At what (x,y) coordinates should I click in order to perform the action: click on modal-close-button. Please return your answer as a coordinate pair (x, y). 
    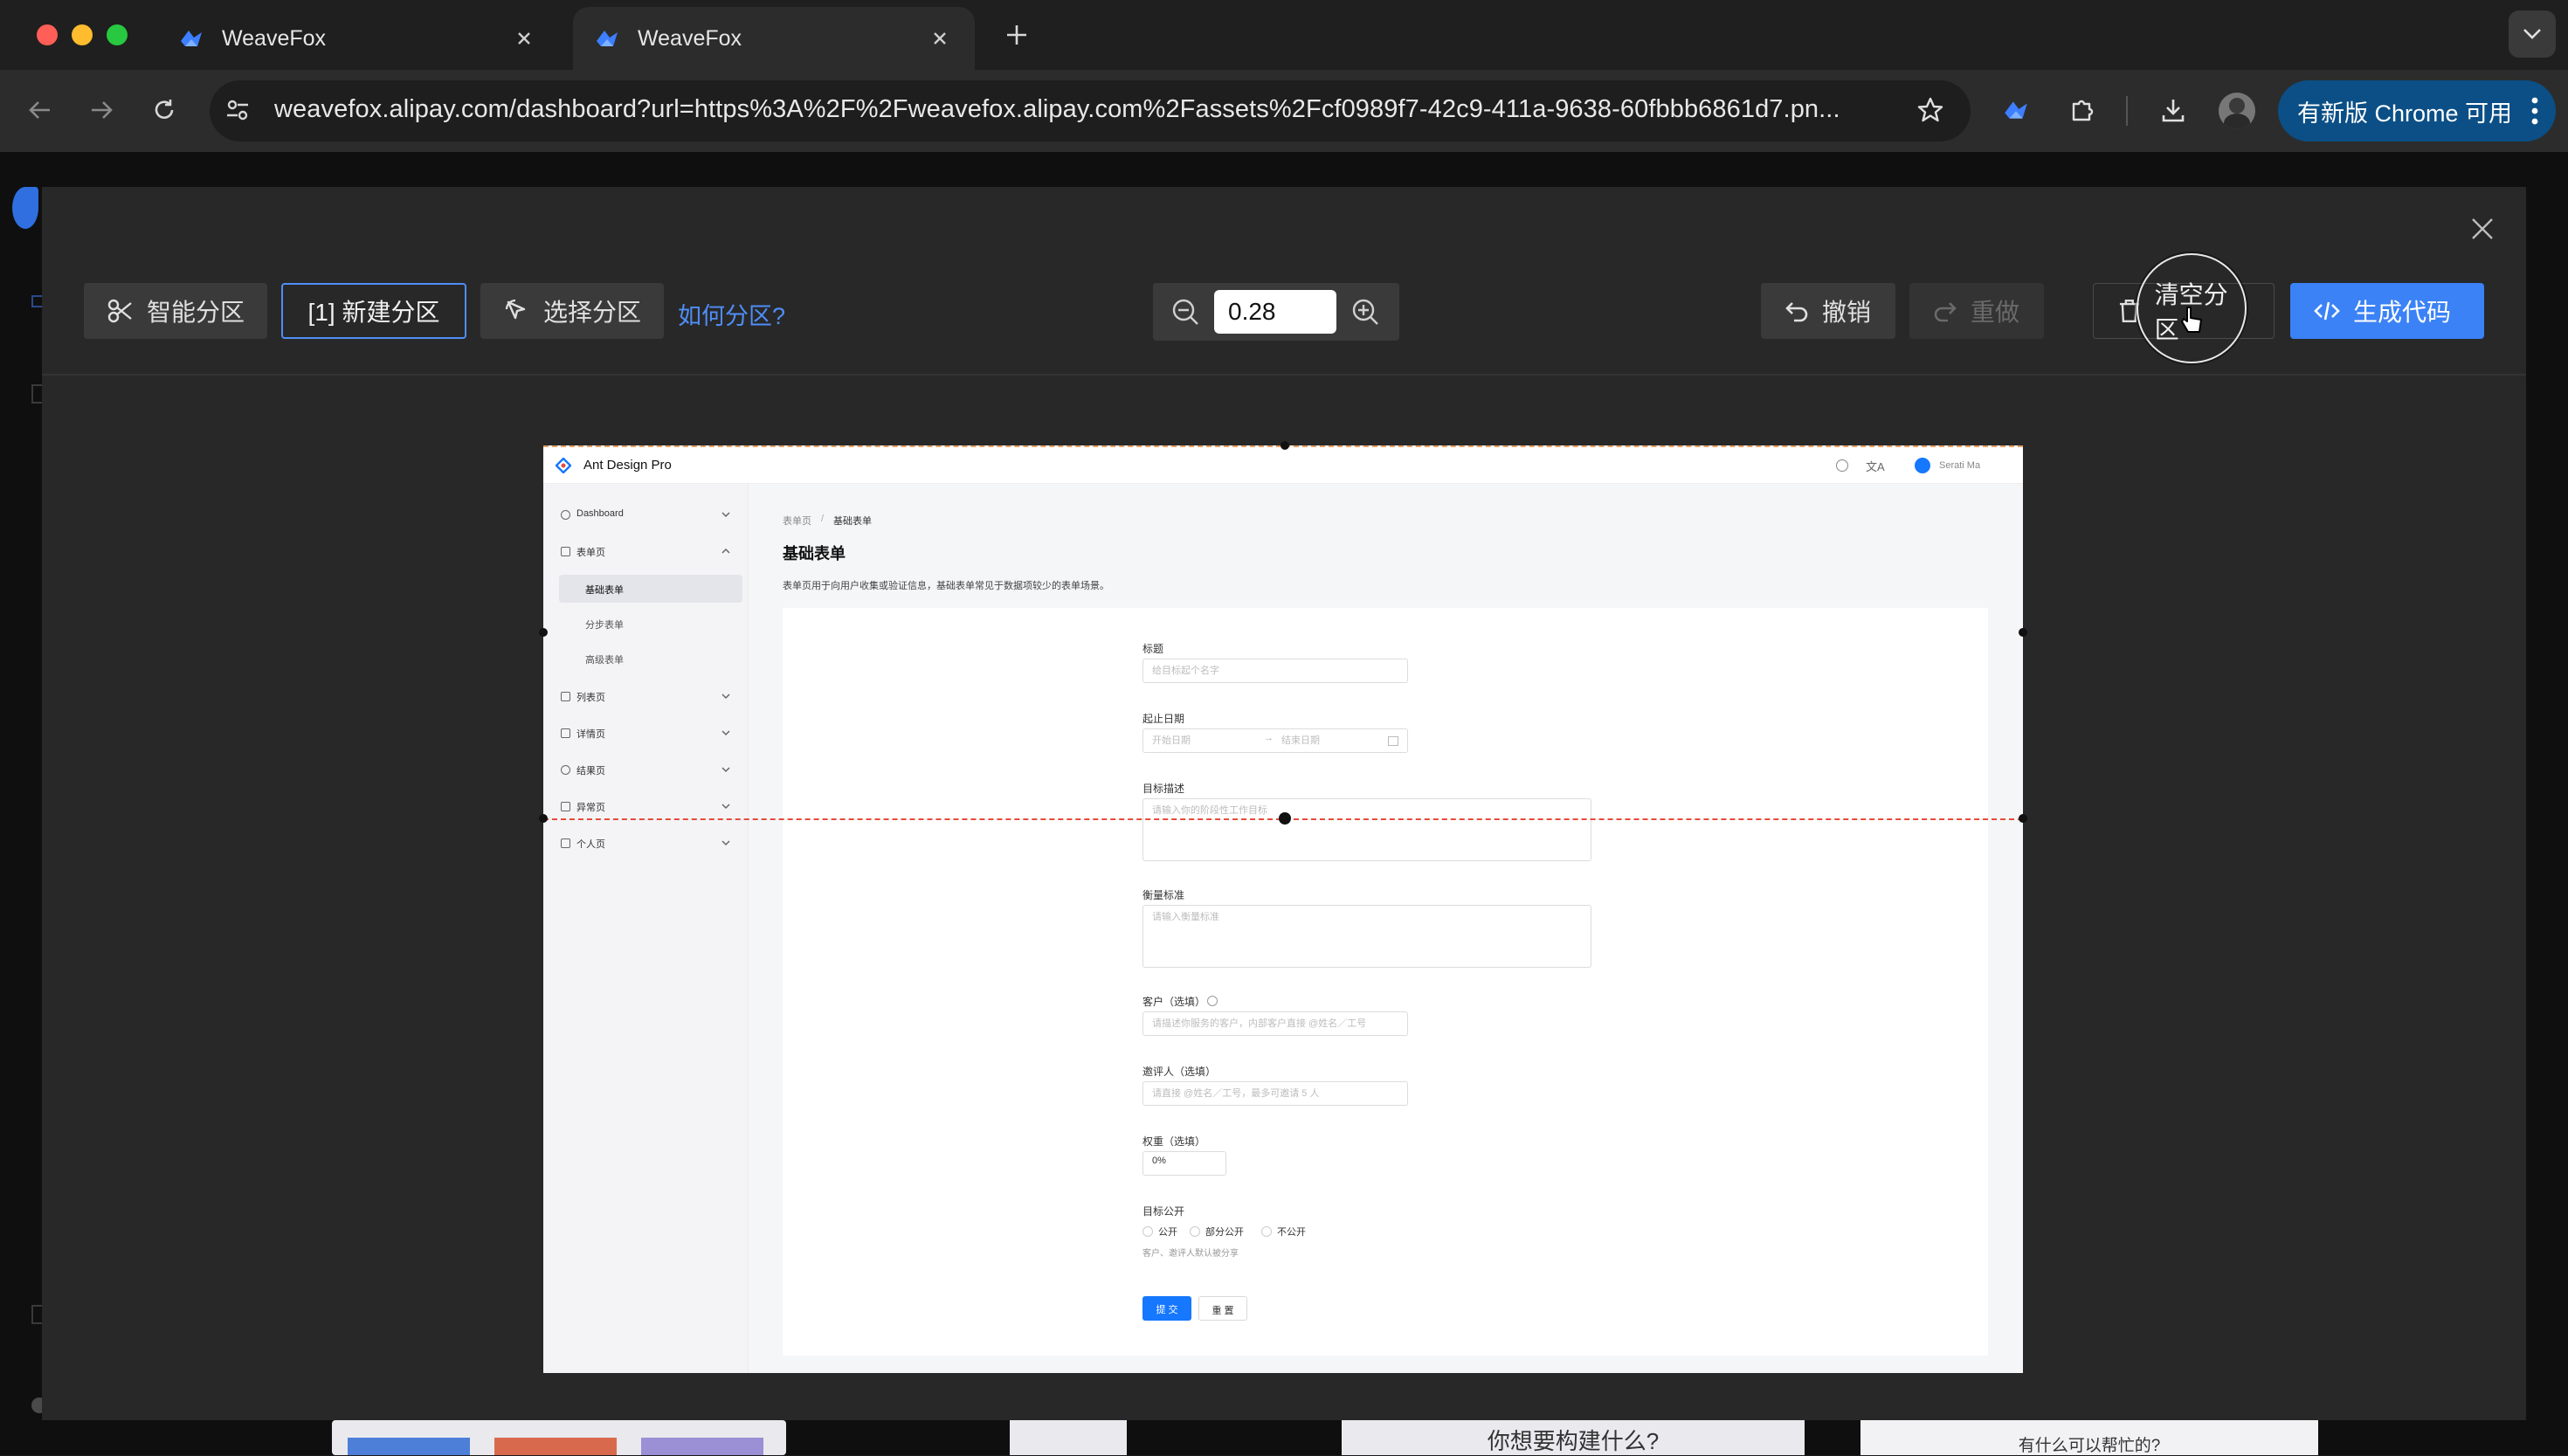
    Looking at the image, I should click on (2482, 228).